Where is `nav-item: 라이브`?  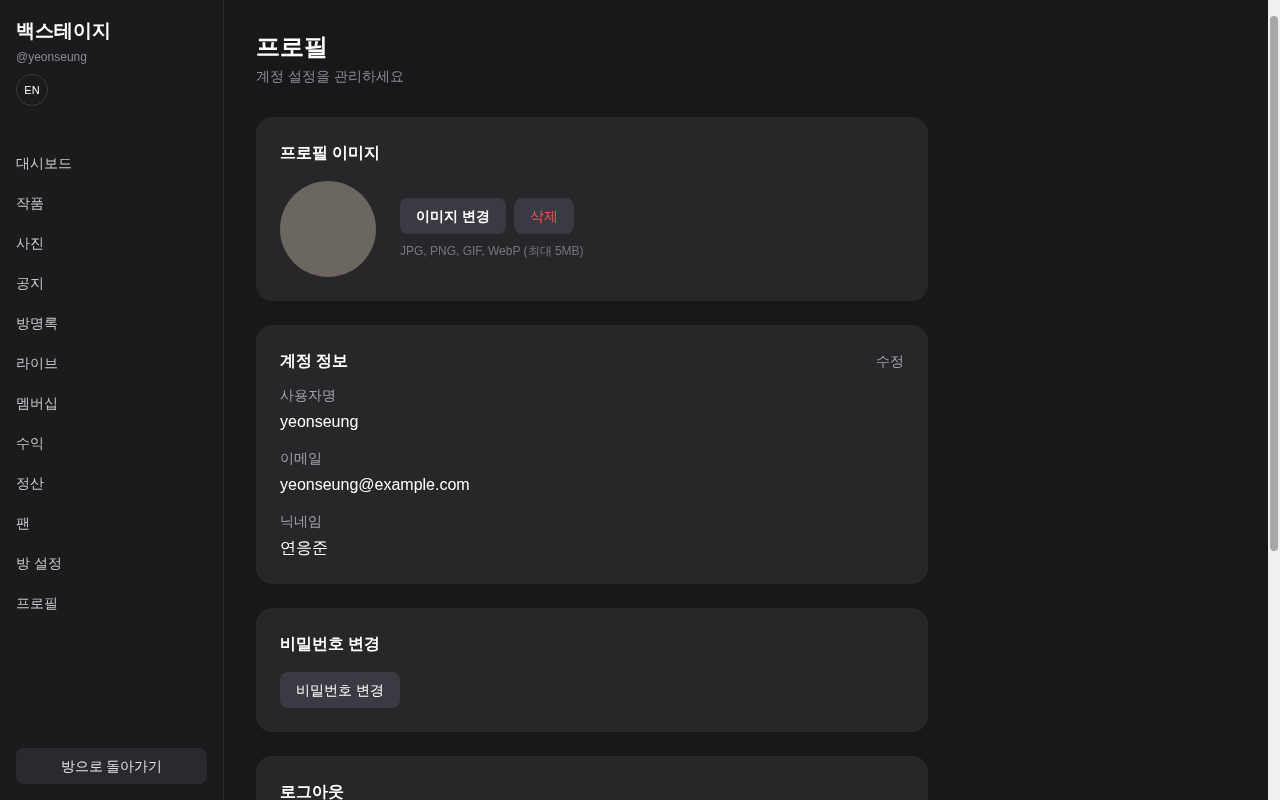 nav-item: 라이브 is located at coordinates (111, 363).